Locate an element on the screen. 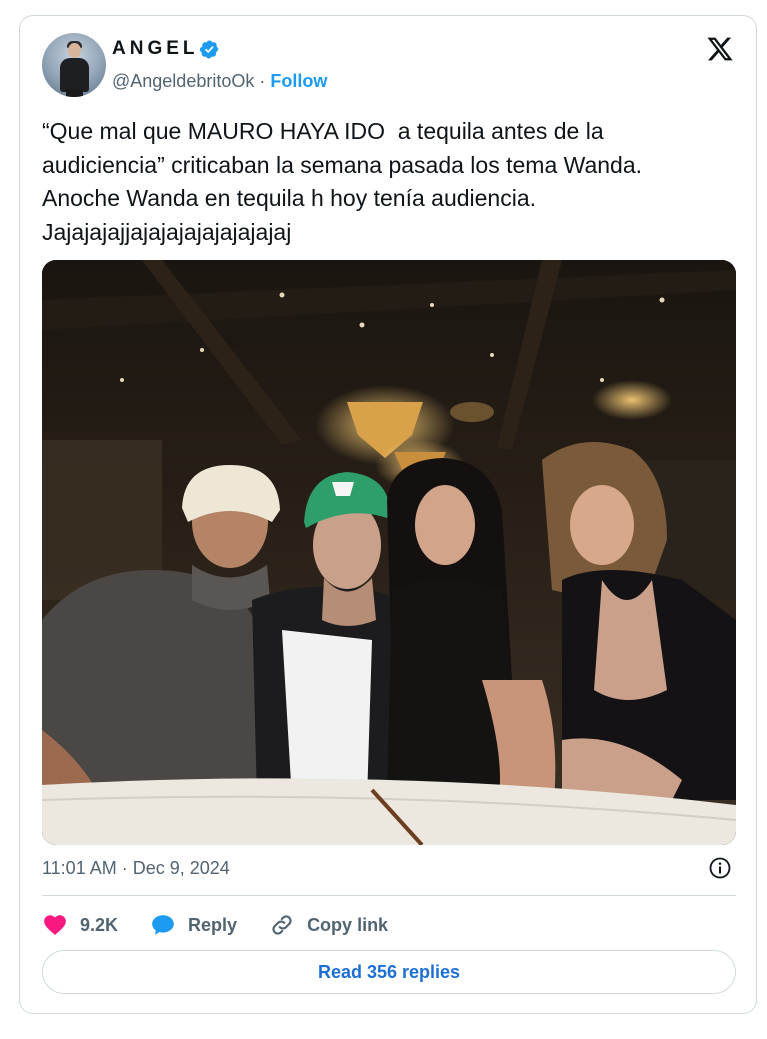 This screenshot has height=1039, width=767. author-name-row: ANGEL is located at coordinates (166, 49).